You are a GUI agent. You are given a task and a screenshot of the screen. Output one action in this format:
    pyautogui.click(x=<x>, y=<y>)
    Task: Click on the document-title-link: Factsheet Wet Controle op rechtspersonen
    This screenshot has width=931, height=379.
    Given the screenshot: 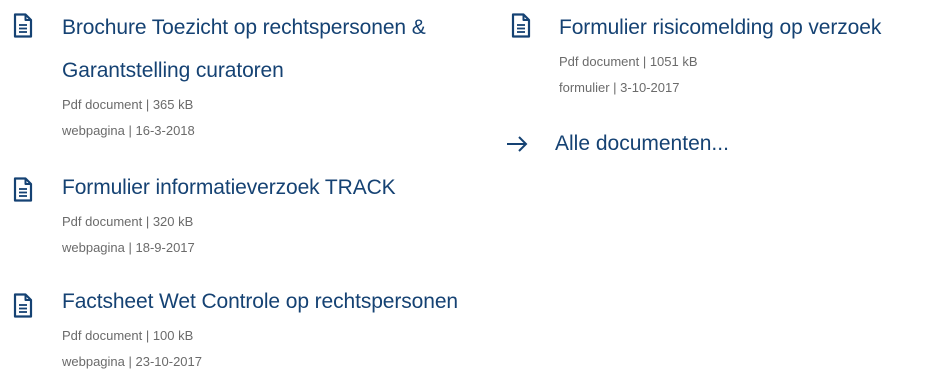 What is the action you would take?
    pyautogui.click(x=260, y=301)
    